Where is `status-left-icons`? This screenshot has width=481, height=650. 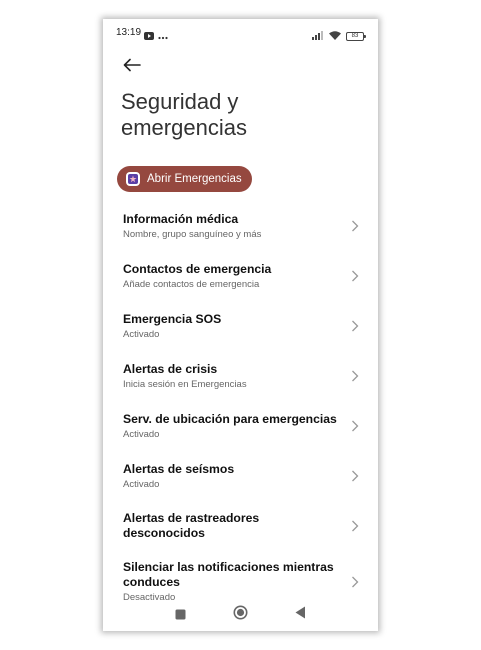 status-left-icons is located at coordinates (156, 36).